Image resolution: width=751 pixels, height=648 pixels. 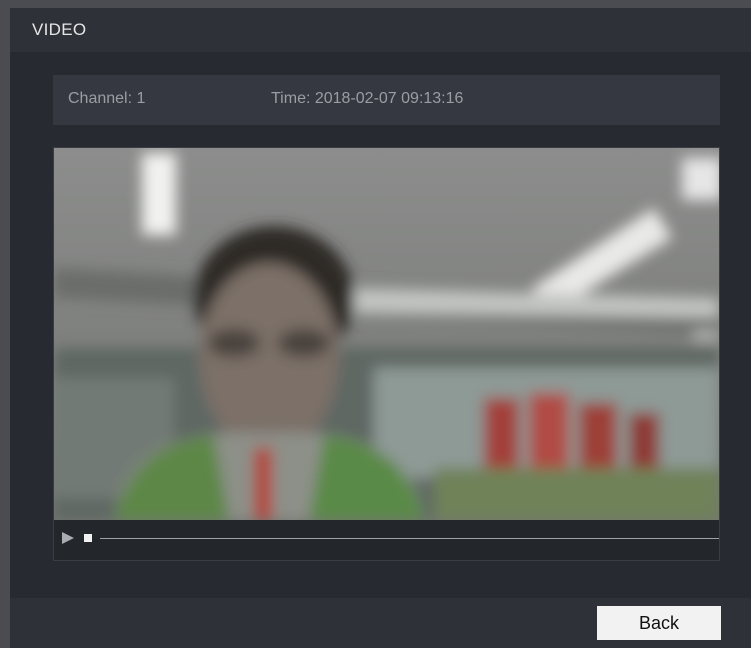 I want to click on info-bar: Channel: 1 Time: 2018-02-07 09:13:16, so click(x=386, y=100).